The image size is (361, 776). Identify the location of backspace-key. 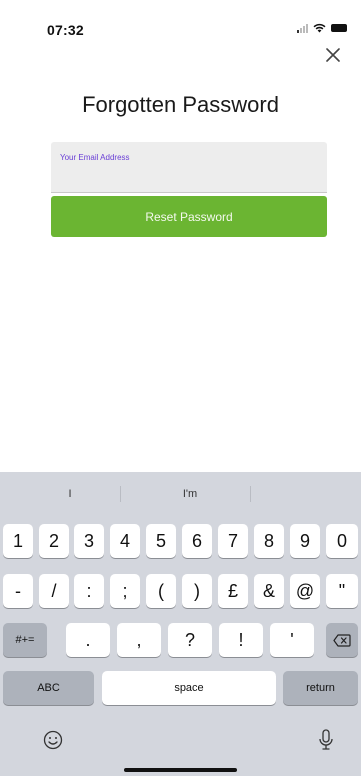
(342, 640).